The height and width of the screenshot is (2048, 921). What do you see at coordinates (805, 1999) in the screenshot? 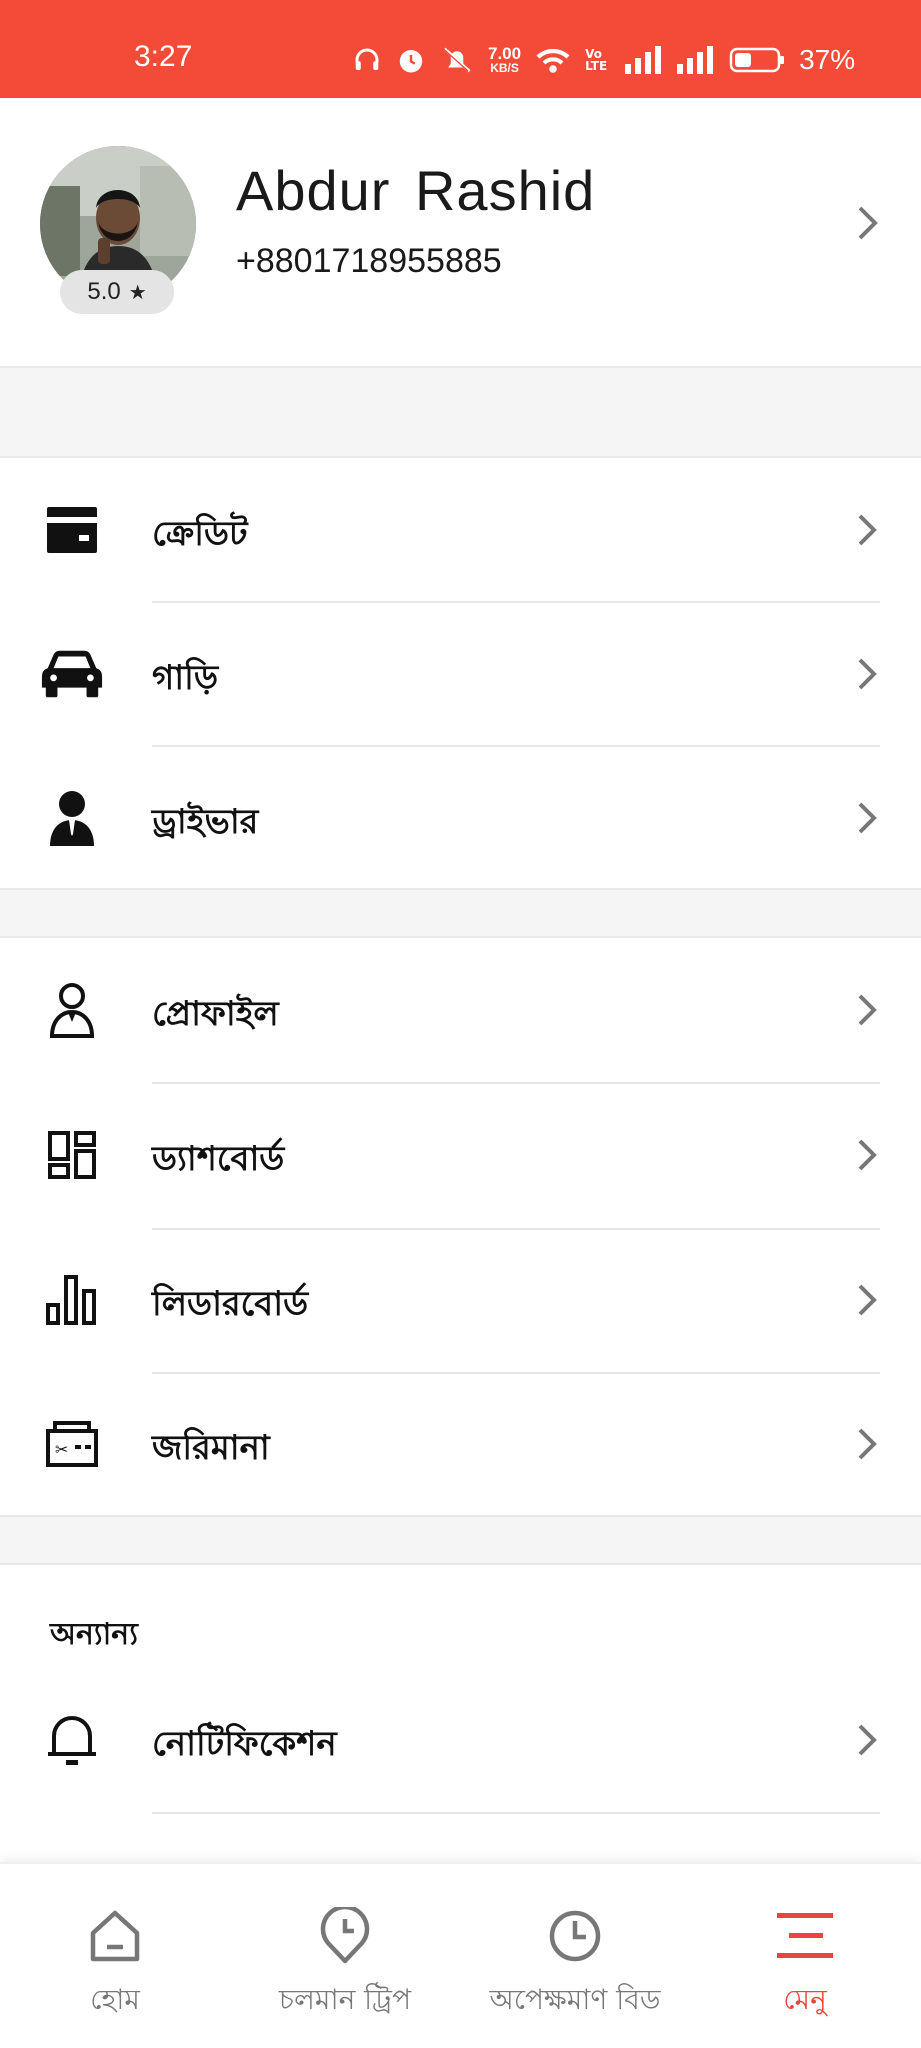
I see `nav-label: মেনু` at bounding box center [805, 1999].